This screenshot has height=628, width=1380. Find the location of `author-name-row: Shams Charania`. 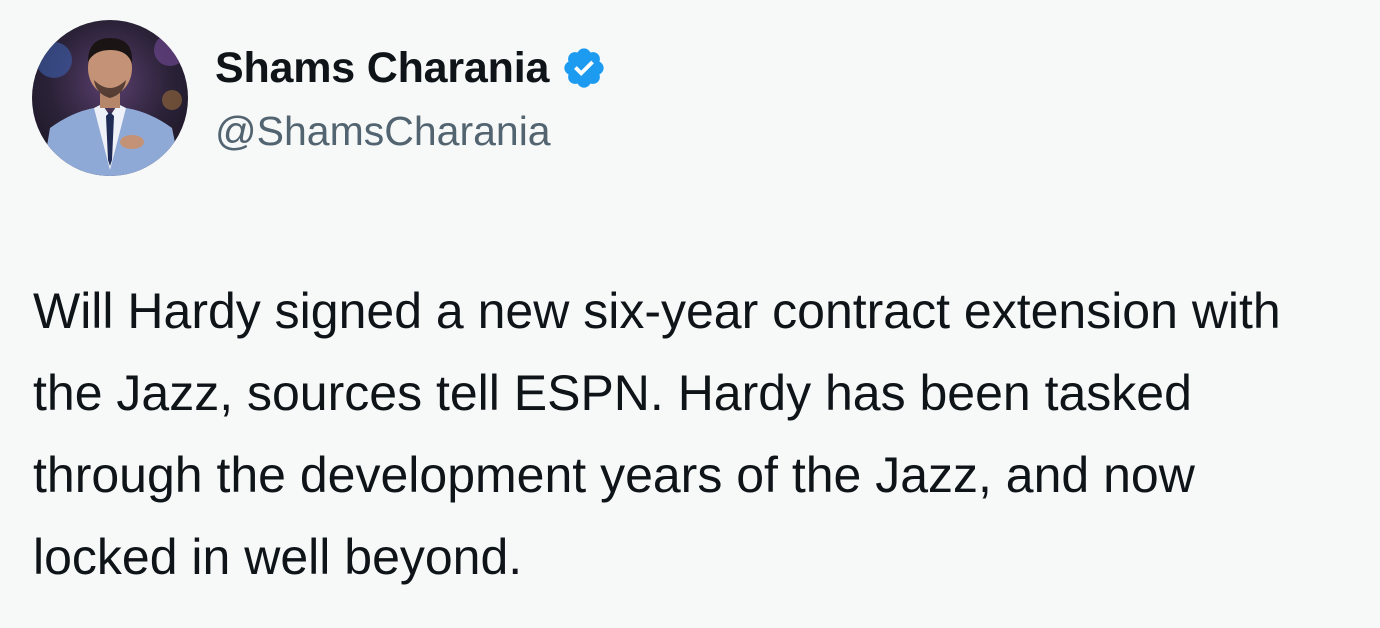

author-name-row: Shams Charania is located at coordinates (411, 68).